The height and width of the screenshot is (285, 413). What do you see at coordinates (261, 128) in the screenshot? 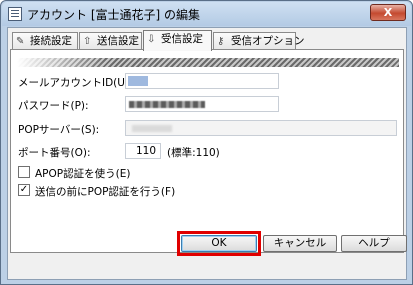
I see `pop-server-input` at bounding box center [261, 128].